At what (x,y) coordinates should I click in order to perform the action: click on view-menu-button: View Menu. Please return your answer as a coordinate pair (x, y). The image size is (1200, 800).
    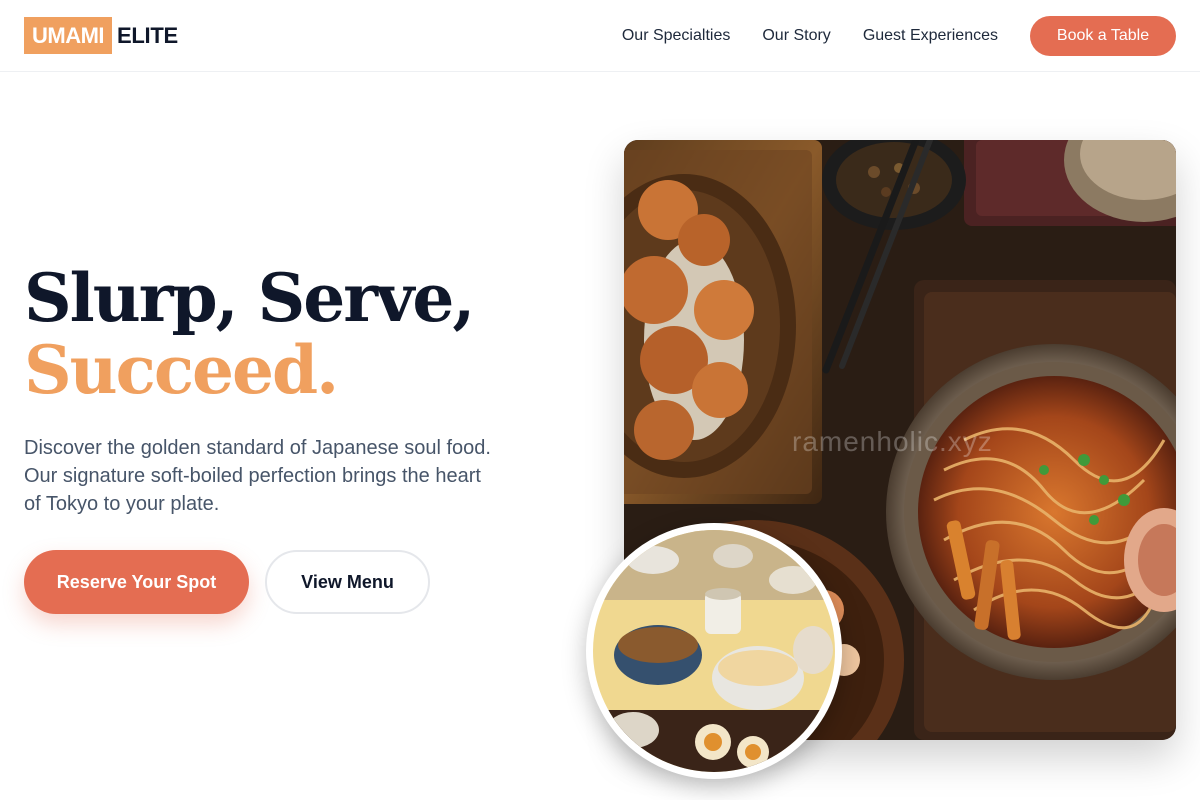
    Looking at the image, I should click on (347, 582).